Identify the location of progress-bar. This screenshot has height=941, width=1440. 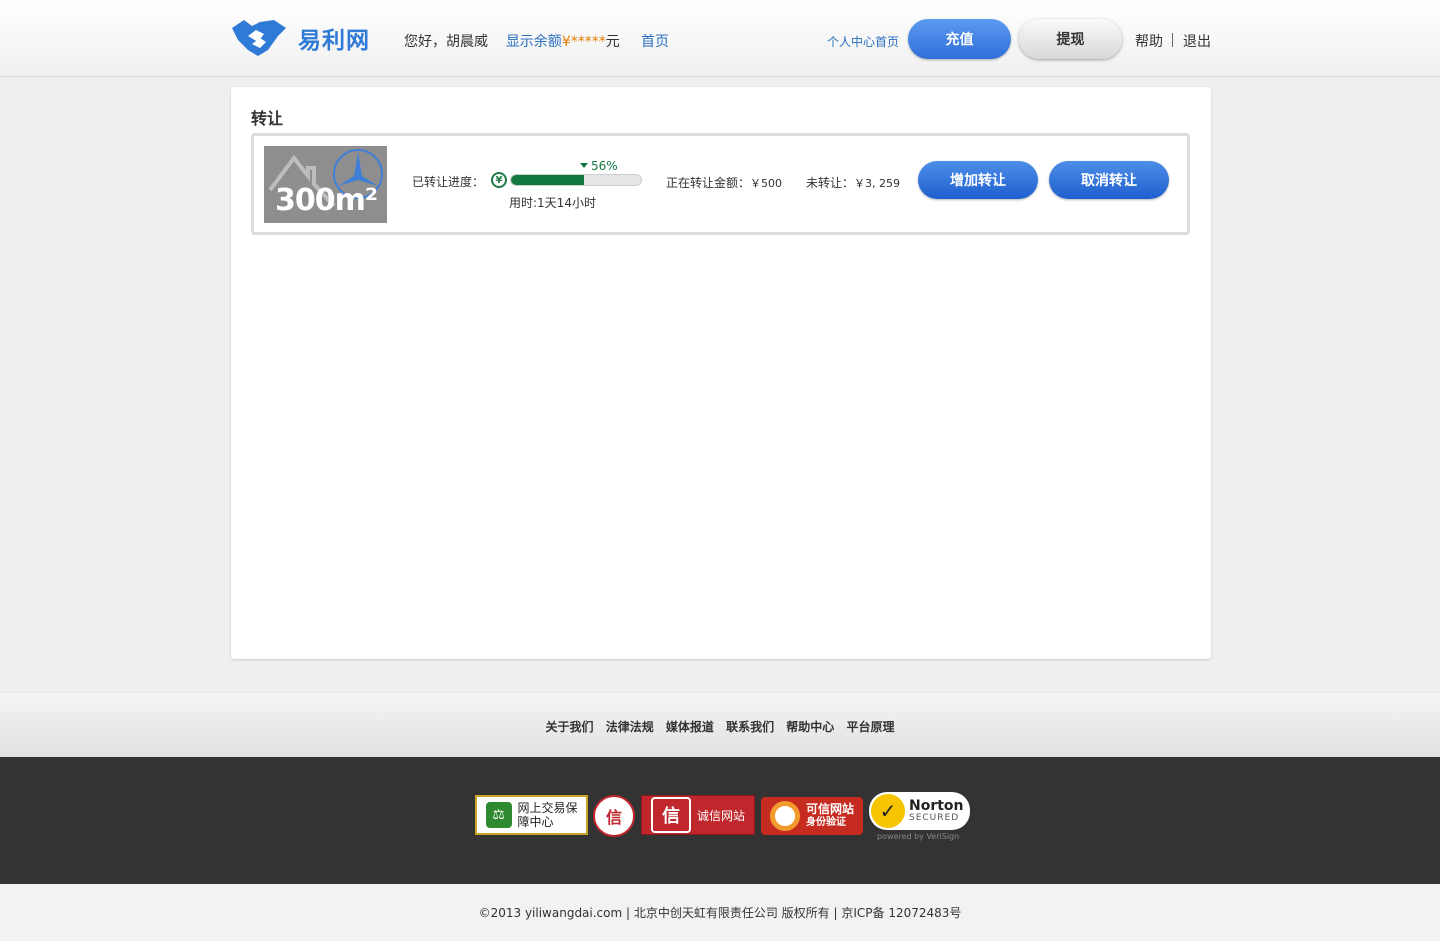
(576, 180).